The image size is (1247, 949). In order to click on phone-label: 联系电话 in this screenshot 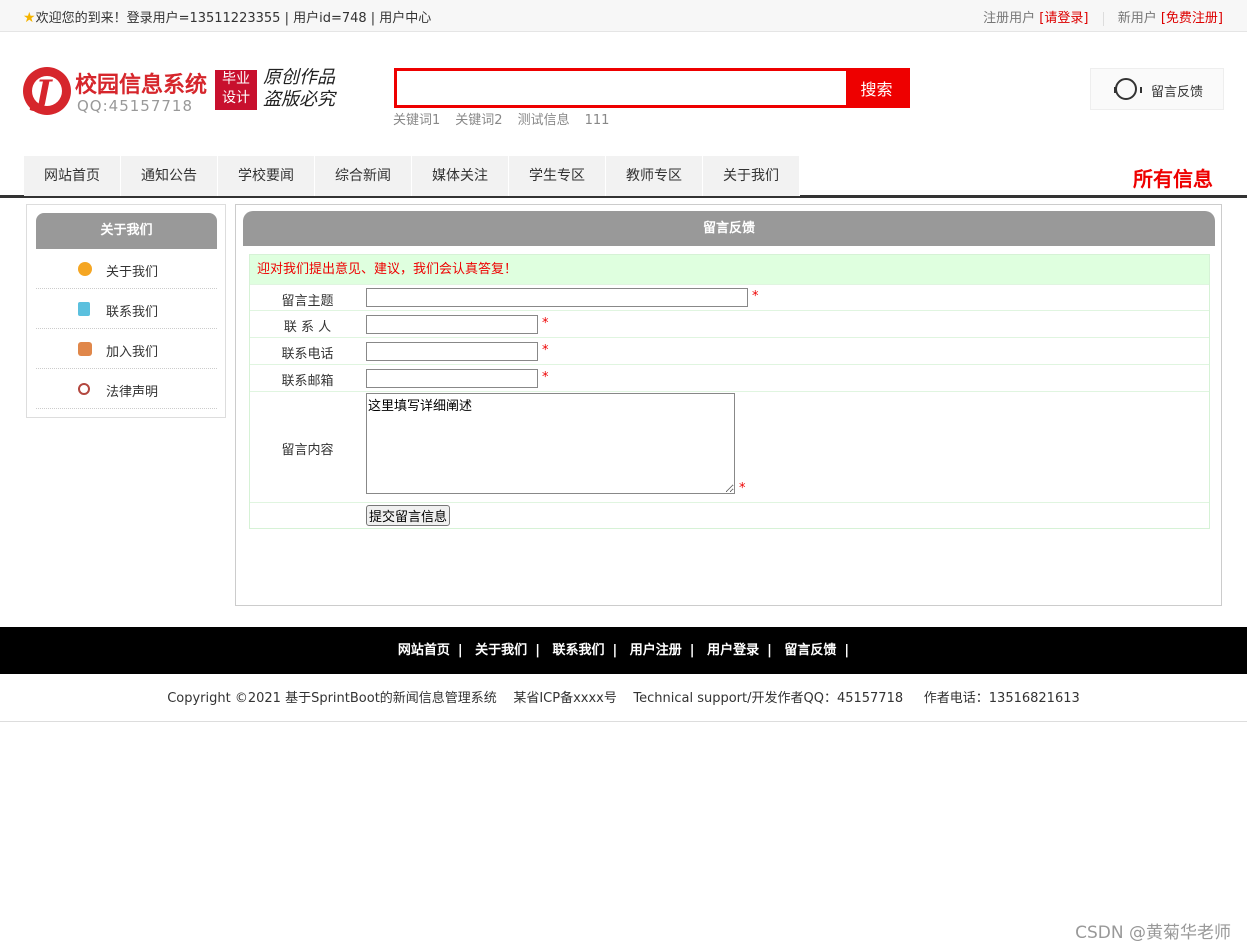, I will do `click(307, 354)`.